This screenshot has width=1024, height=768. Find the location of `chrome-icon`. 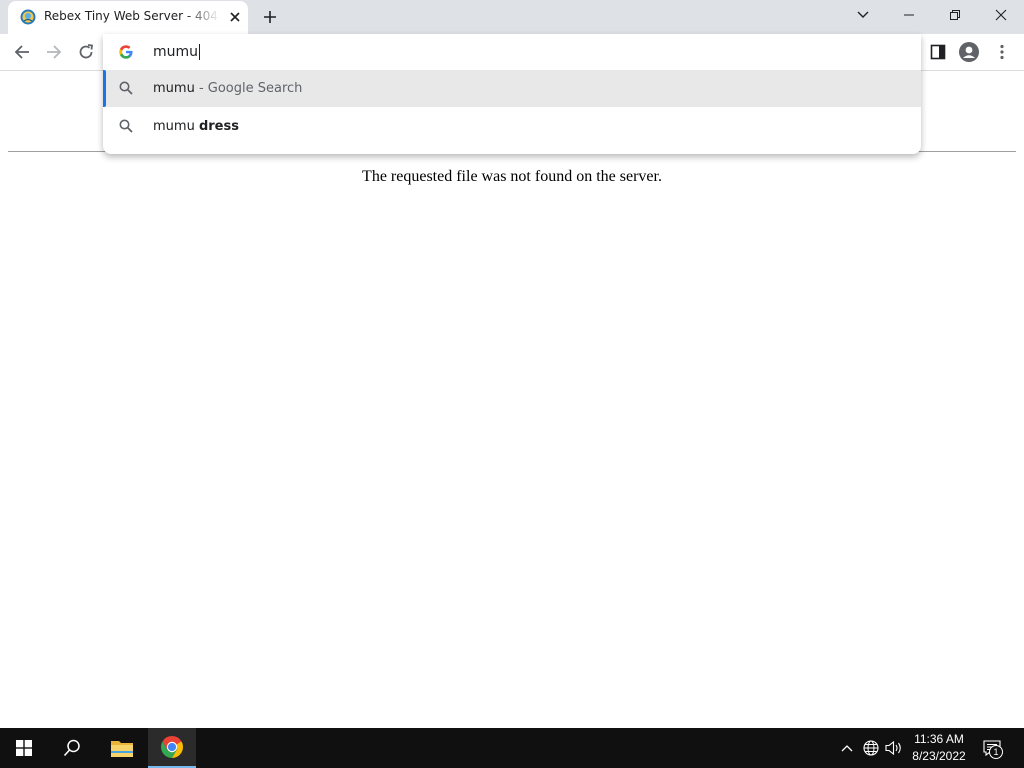

chrome-icon is located at coordinates (172, 747).